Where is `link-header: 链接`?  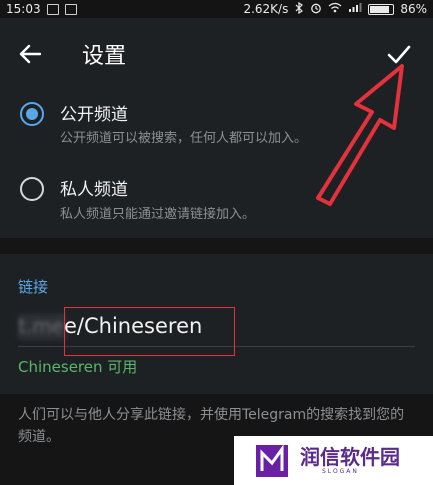 link-header: 链接 is located at coordinates (33, 287).